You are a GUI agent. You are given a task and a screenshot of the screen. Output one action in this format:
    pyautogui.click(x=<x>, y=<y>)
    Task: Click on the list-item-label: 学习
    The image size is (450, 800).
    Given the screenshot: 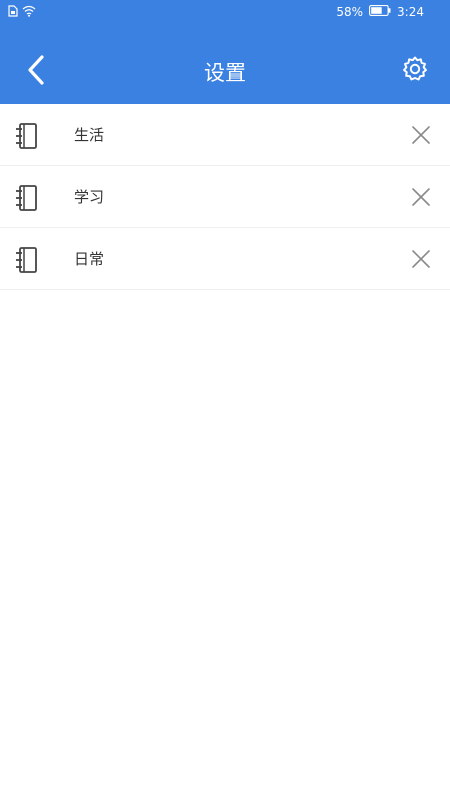 What is the action you would take?
    pyautogui.click(x=89, y=197)
    